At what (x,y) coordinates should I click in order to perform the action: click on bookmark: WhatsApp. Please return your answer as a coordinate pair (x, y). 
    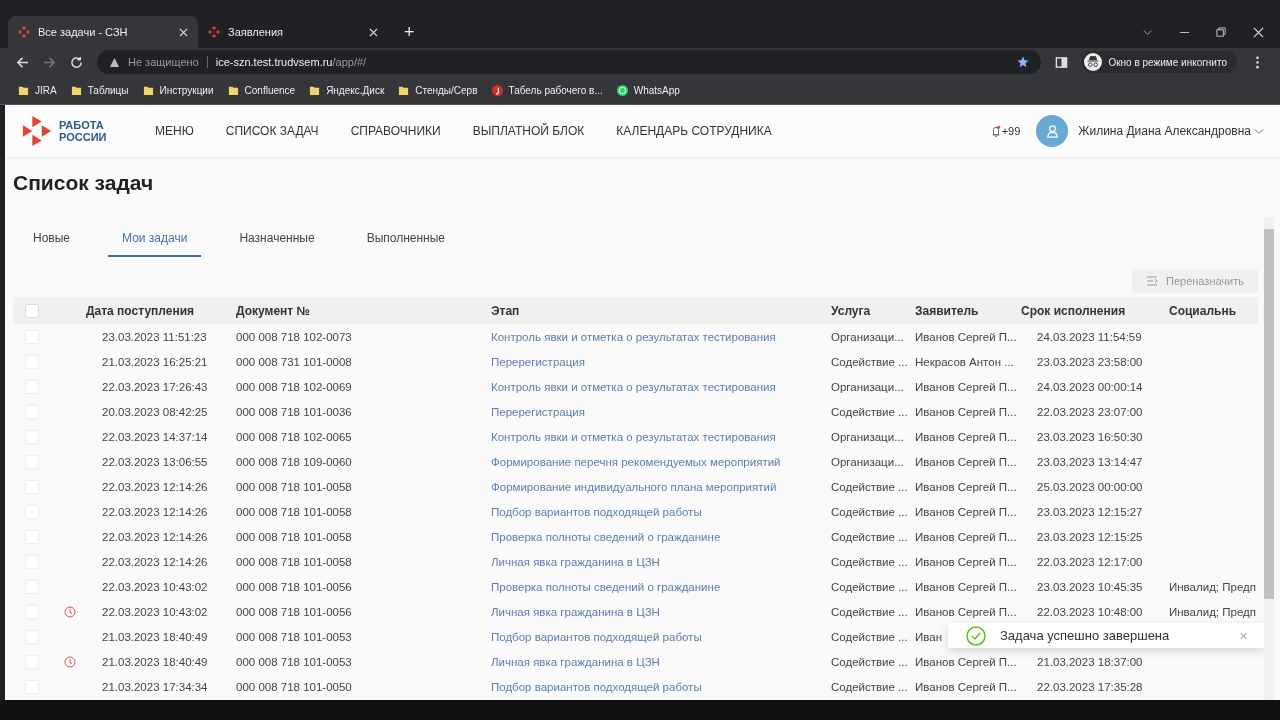
    Looking at the image, I should click on (648, 90).